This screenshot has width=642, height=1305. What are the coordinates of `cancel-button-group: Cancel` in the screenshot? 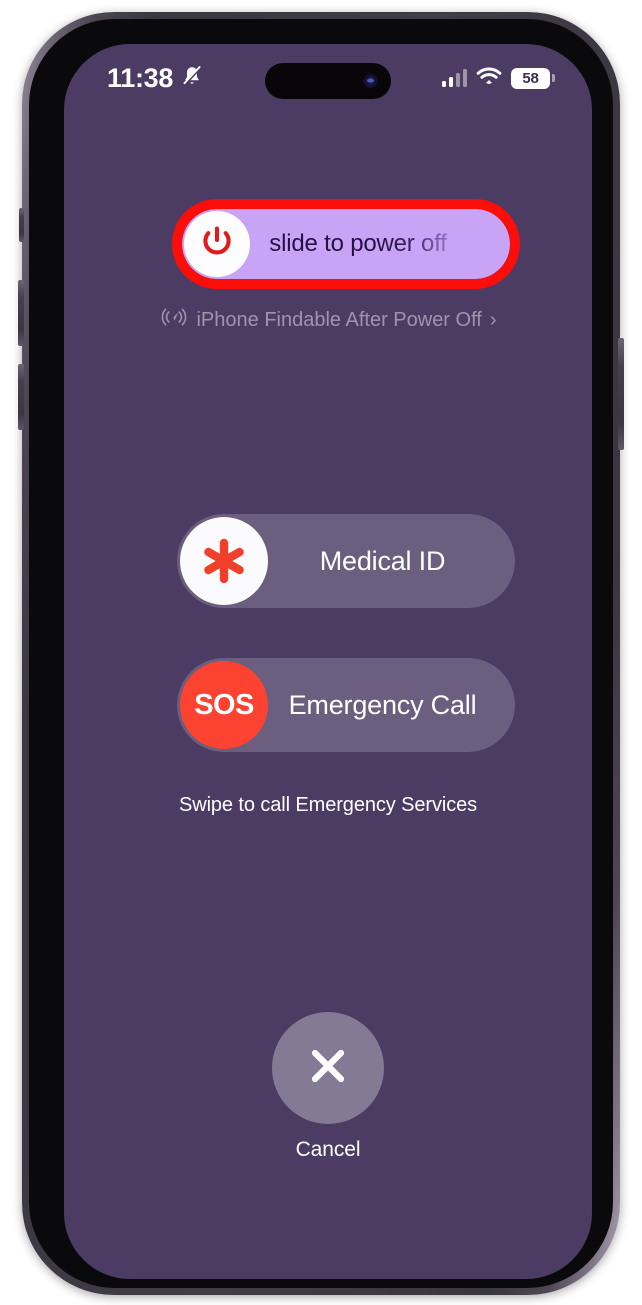 It's located at (328, 1087).